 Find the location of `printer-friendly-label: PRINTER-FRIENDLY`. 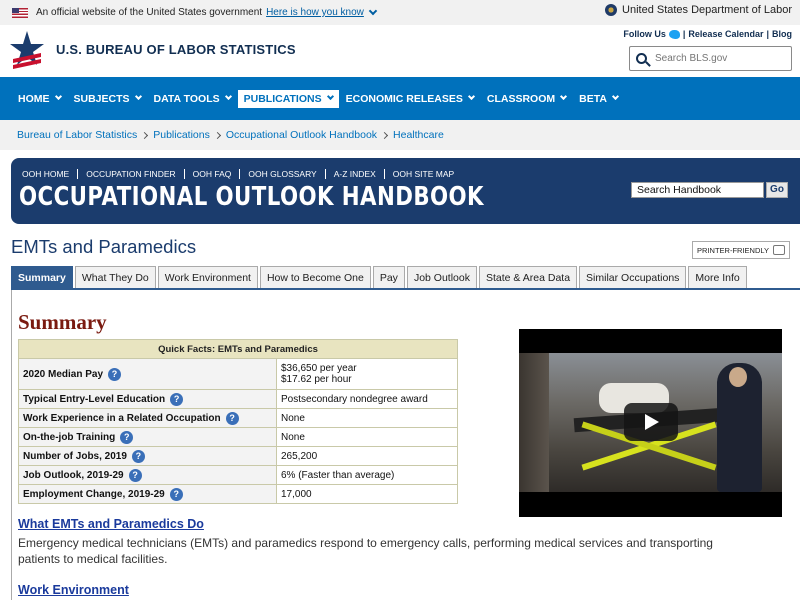

printer-friendly-label: PRINTER-FRIENDLY is located at coordinates (733, 250).